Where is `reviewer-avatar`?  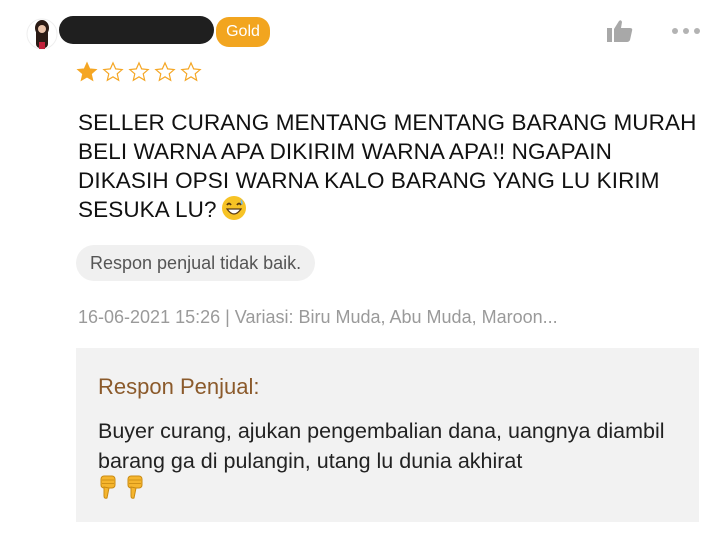
reviewer-avatar is located at coordinates (42, 34).